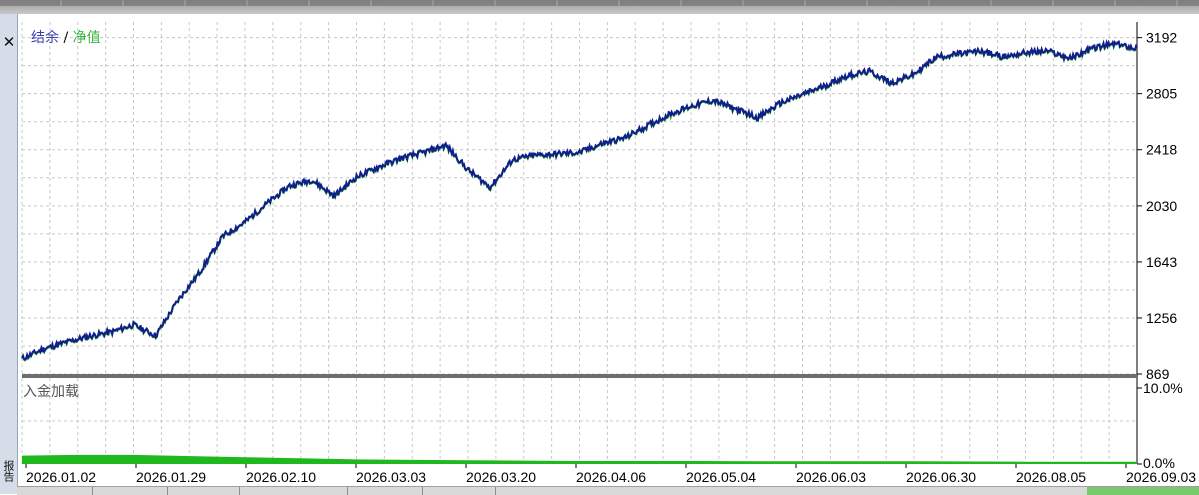 This screenshot has height=495, width=1199. I want to click on chart-legend: 结余 / 净值, so click(66, 37).